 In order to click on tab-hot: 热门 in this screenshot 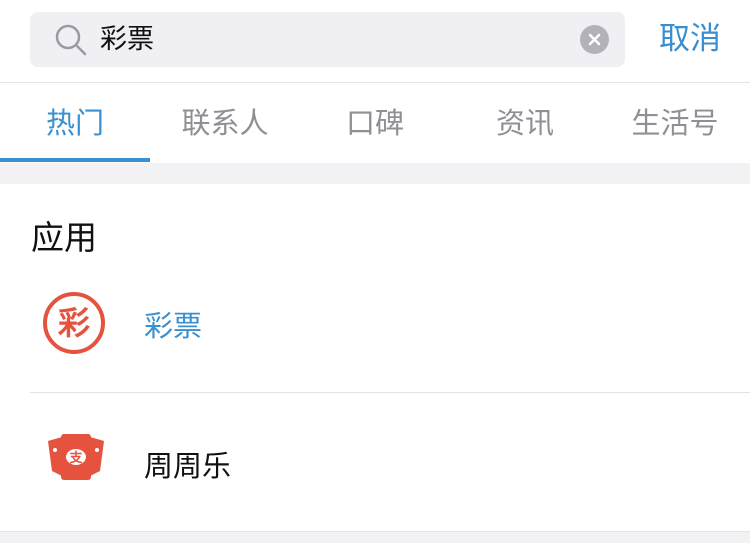, I will do `click(75, 123)`.